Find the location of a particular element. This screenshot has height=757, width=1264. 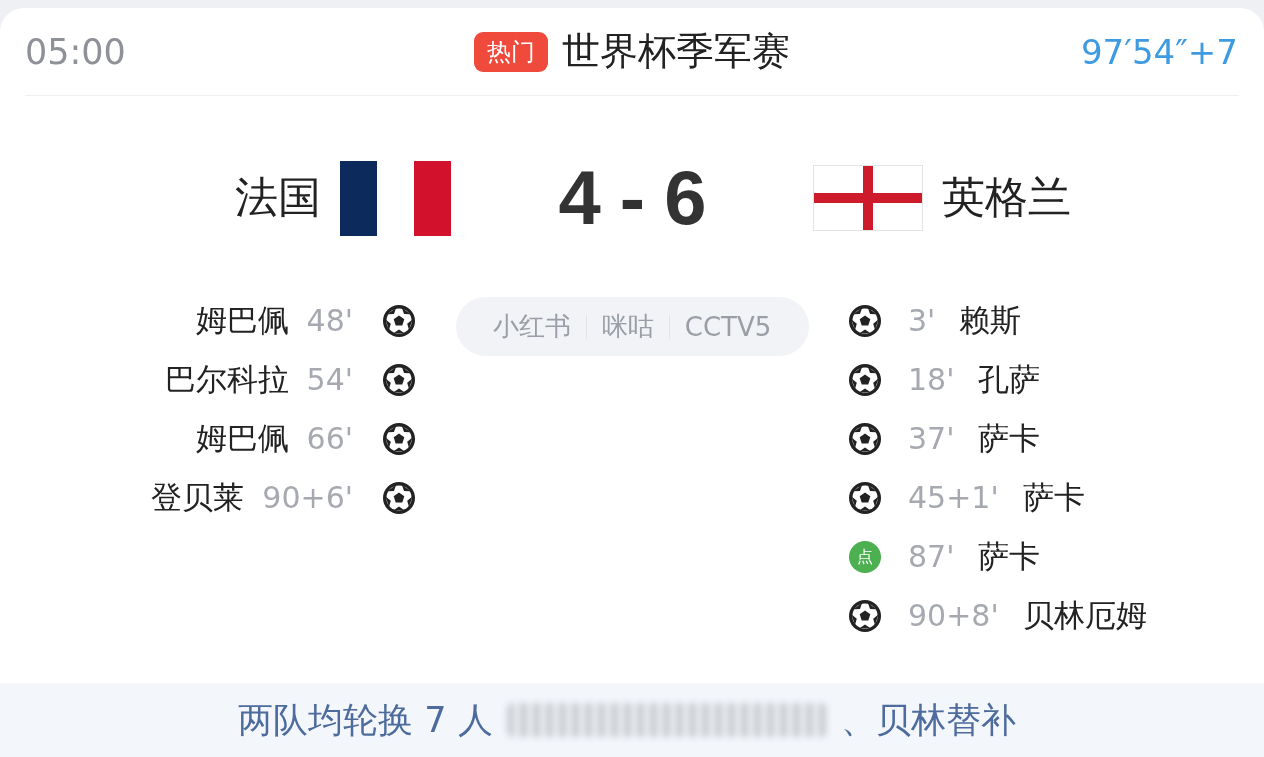

match-clock: 97′54″+7 is located at coordinates (1159, 51).